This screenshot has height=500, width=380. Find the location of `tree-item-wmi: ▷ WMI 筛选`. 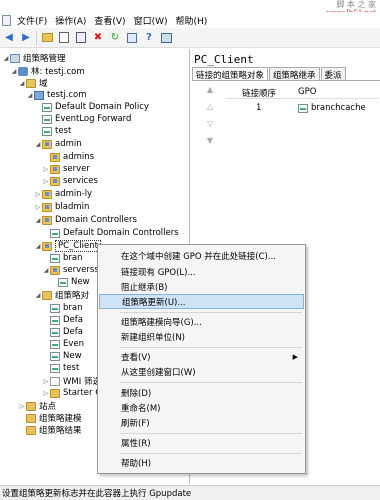

tree-item-wmi: ▷ WMI 筛选 is located at coordinates (71, 381).